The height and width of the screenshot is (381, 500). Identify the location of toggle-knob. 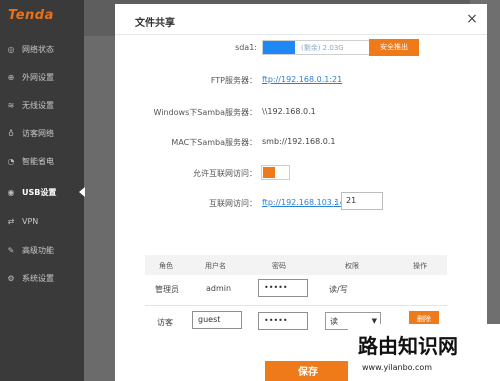
(269, 172).